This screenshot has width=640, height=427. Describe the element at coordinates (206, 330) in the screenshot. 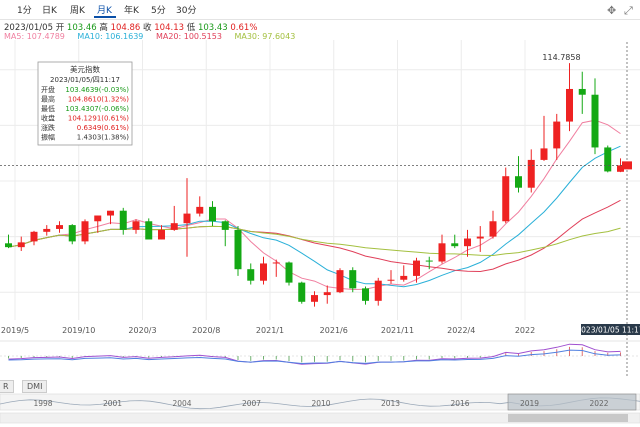

I see `x-tick-label: 2020/8` at that location.